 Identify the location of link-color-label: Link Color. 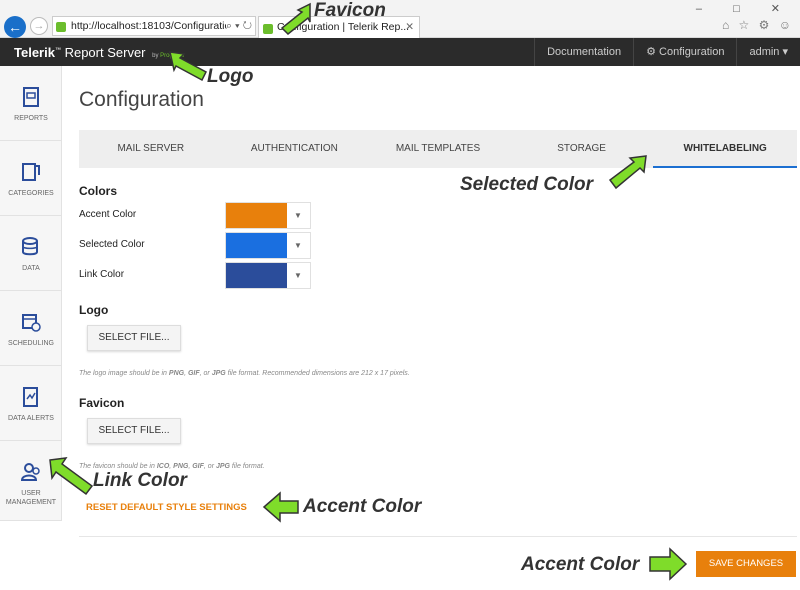
(102, 274).